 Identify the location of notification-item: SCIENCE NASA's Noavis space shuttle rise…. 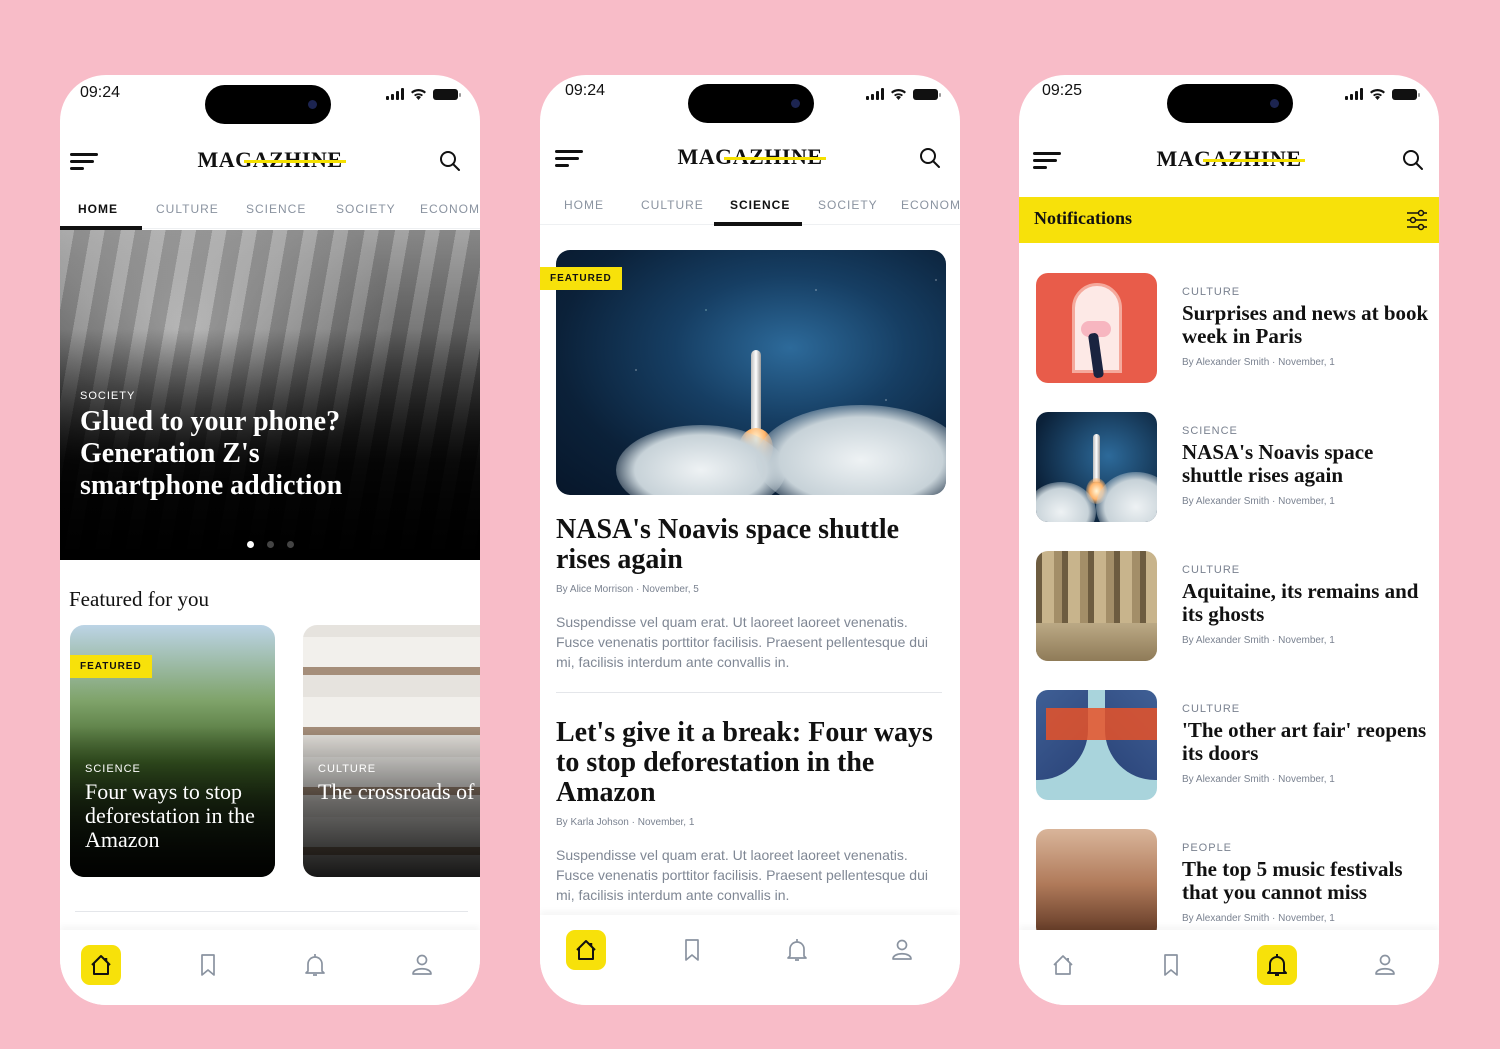
(1229, 472).